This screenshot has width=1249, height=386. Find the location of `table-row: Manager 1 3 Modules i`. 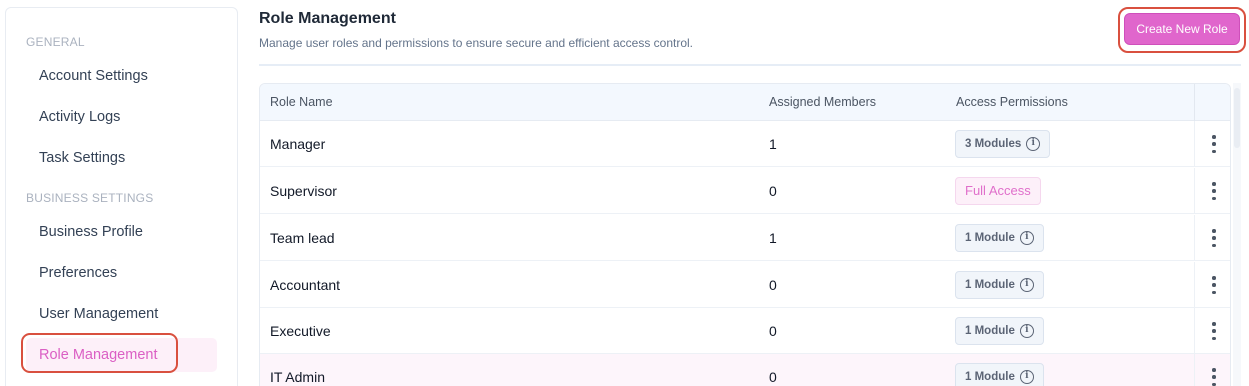

table-row: Manager 1 3 Modules i is located at coordinates (745, 144).